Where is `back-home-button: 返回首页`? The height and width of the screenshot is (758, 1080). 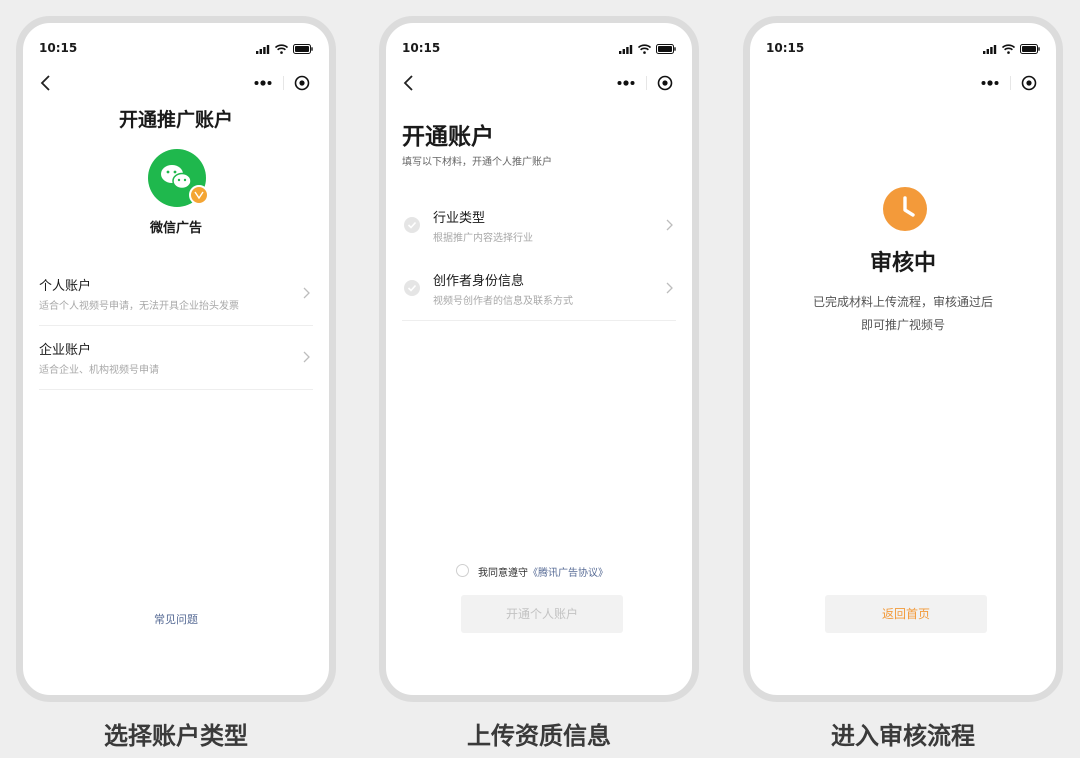 back-home-button: 返回首页 is located at coordinates (906, 614).